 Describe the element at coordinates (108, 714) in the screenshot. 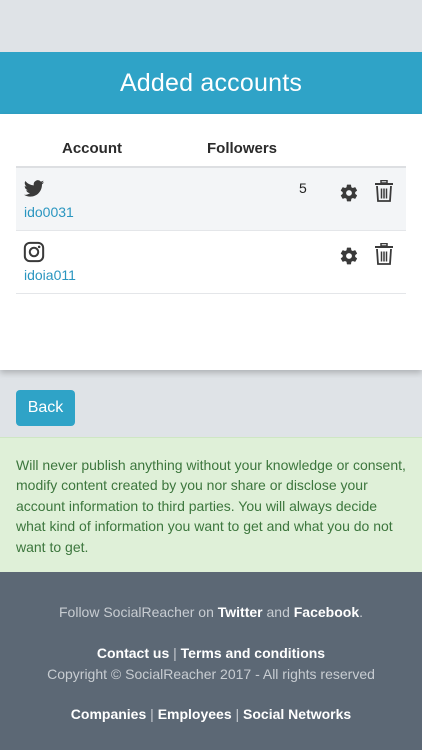

I see `companies-link: Companies` at that location.